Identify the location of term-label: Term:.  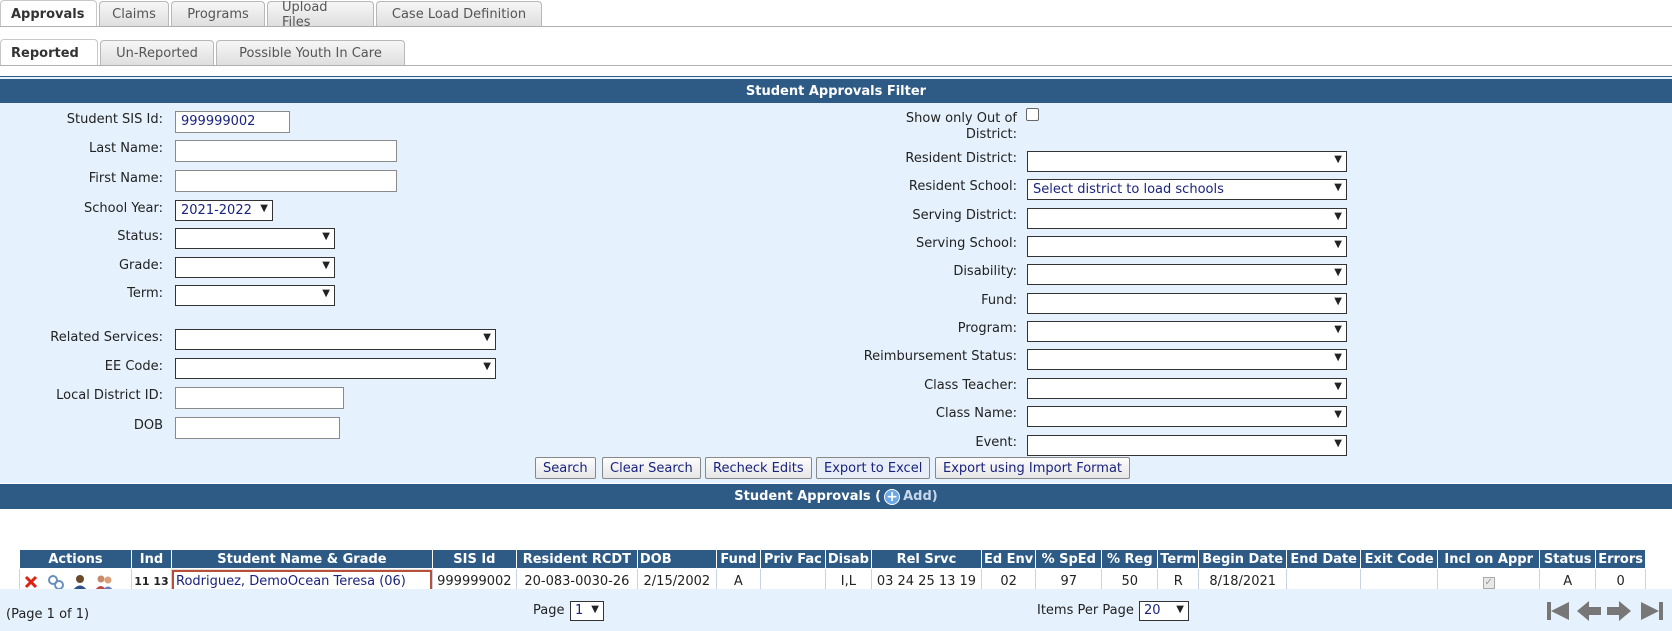
(145, 293).